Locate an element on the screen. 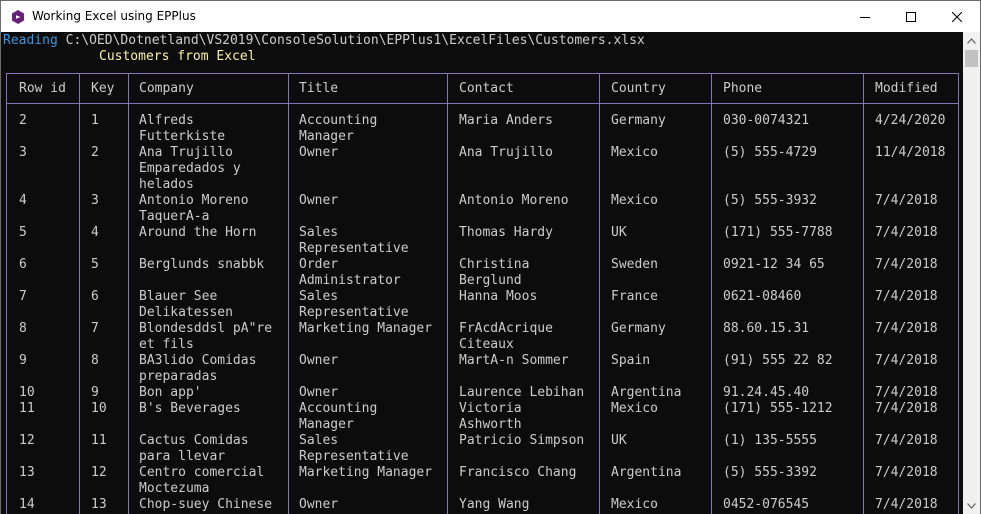 This screenshot has width=981, height=514. cell-contact: Antonio Moreno is located at coordinates (514, 200).